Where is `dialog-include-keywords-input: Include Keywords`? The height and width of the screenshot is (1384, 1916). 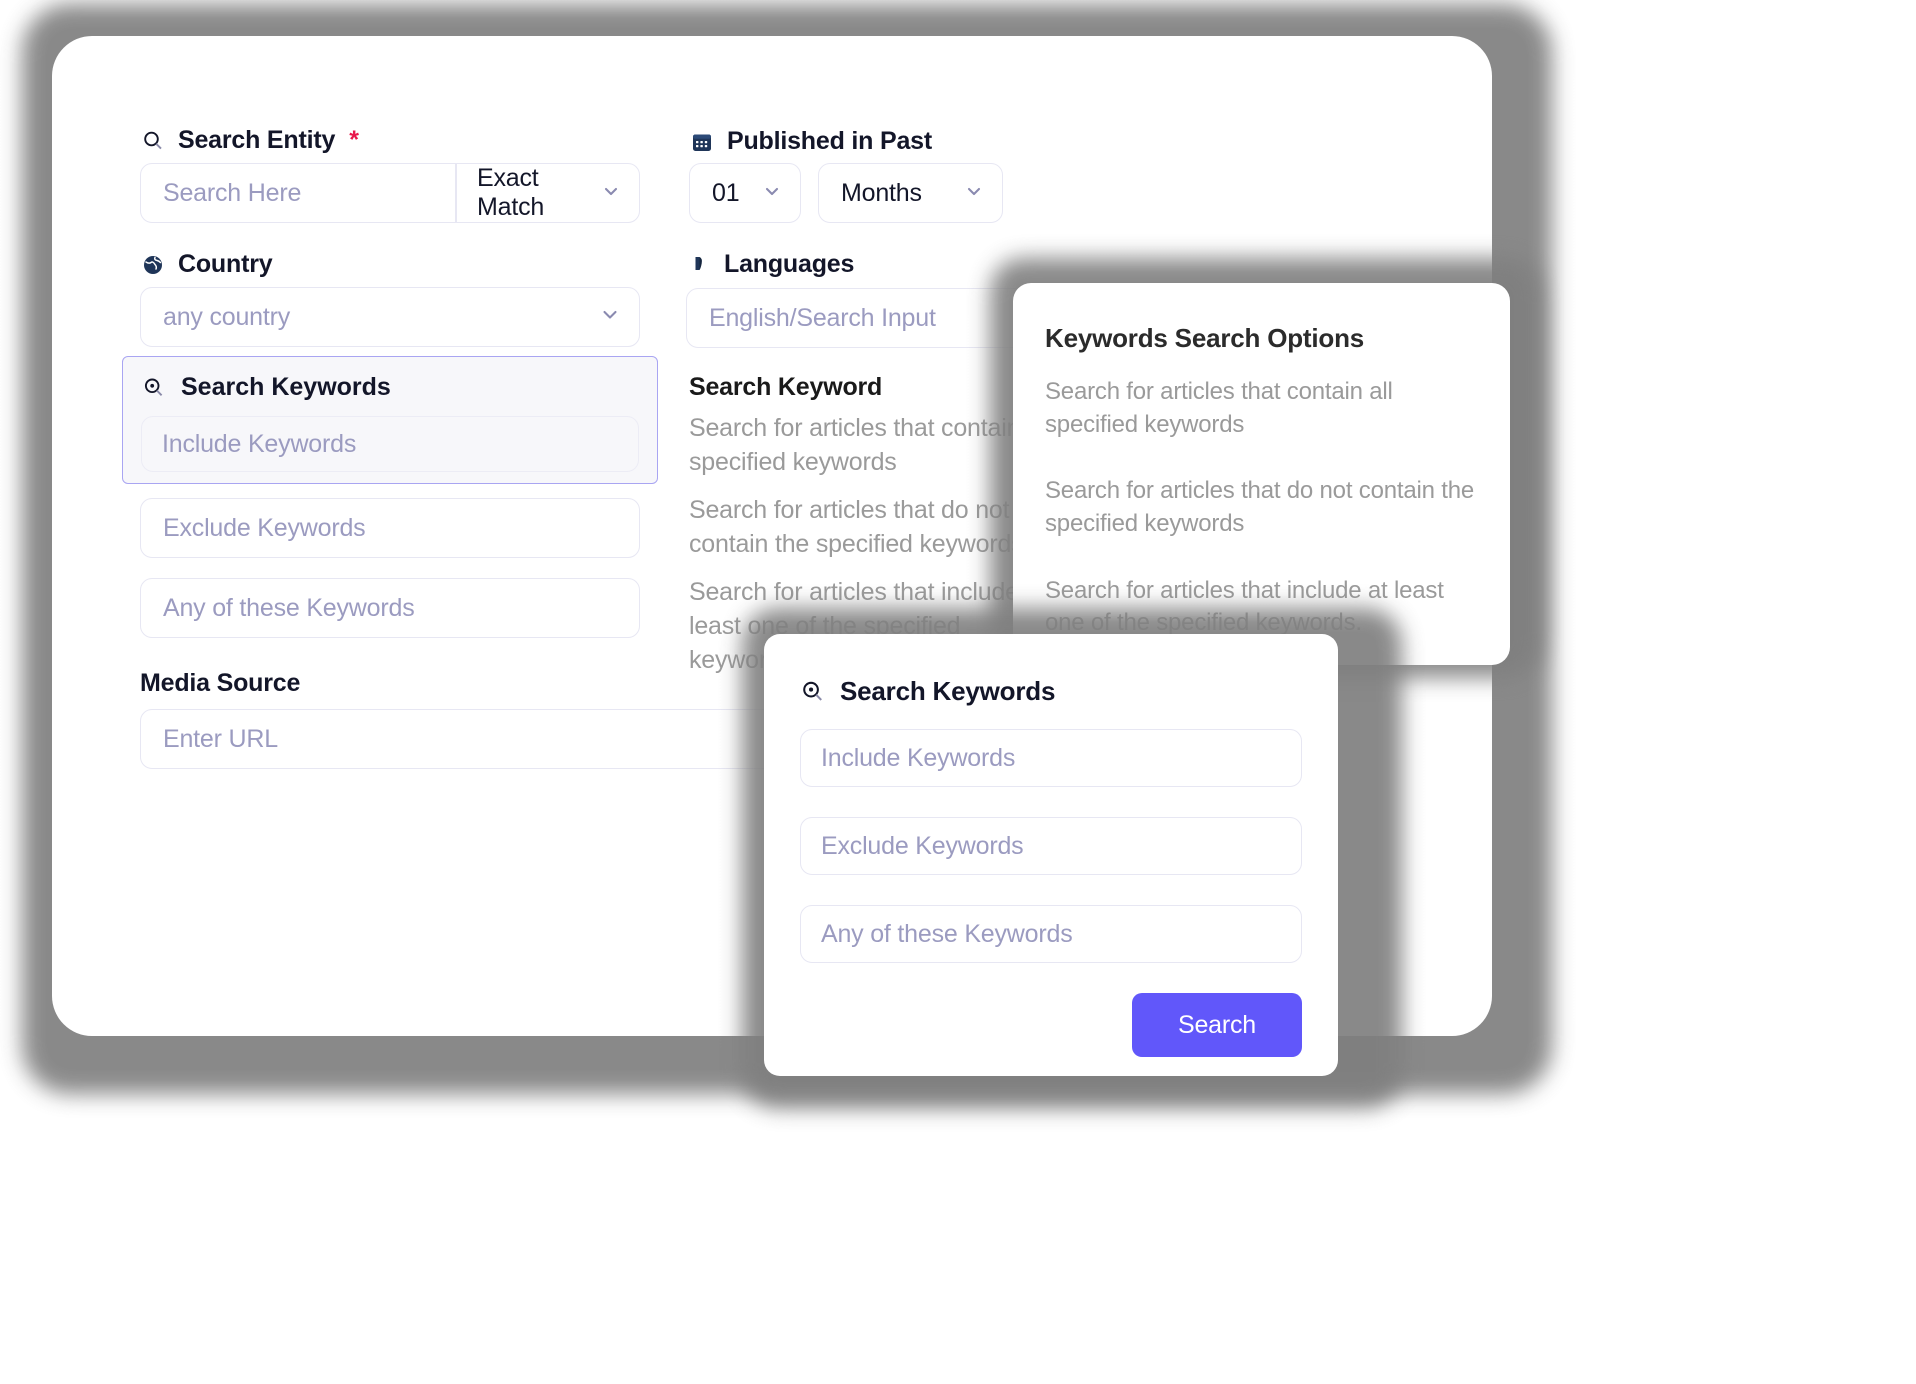
dialog-include-keywords-input: Include Keywords is located at coordinates (1051, 758).